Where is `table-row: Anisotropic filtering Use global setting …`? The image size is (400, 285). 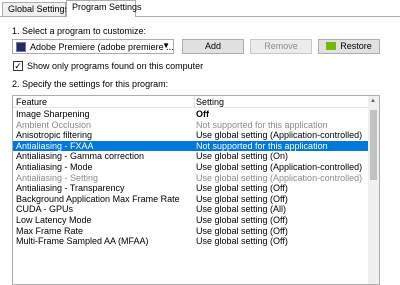 table-row: Anisotropic filtering Use global setting … is located at coordinates (190, 135).